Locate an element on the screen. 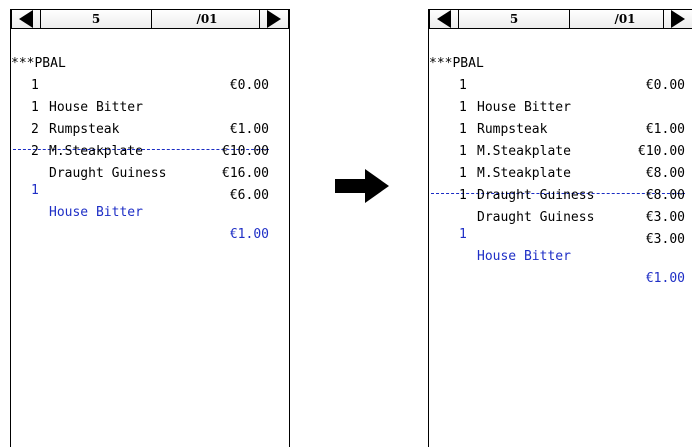 This screenshot has width=692, height=447. list-item: 2 M.Steakplate €16.00 is located at coordinates (150, 139).